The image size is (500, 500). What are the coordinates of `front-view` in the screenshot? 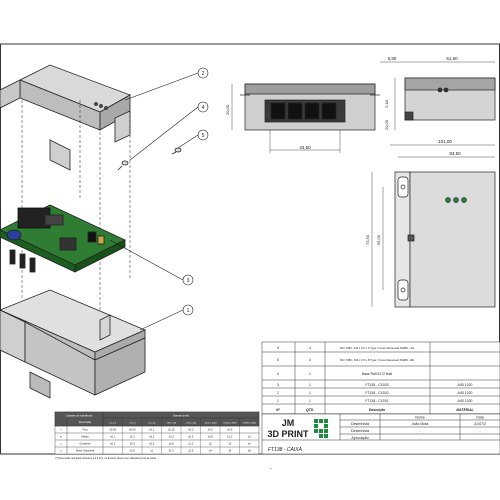 It's located at (305, 118).